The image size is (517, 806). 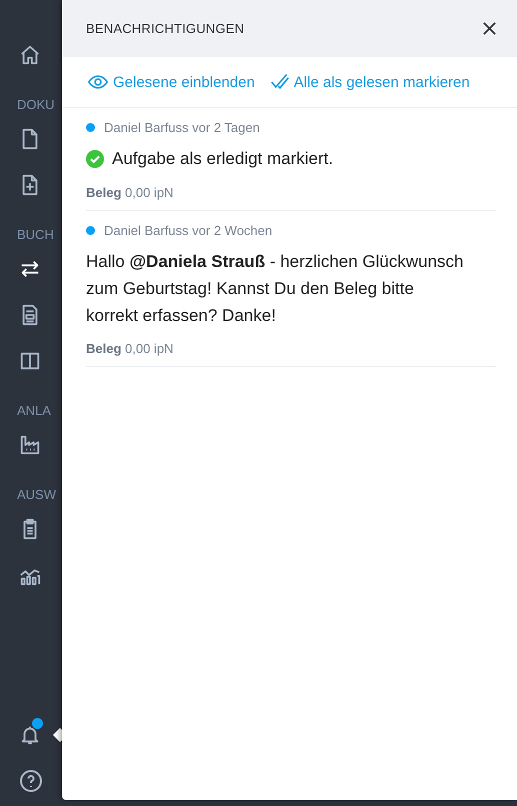 What do you see at coordinates (34, 410) in the screenshot?
I see `section-label: ANLA` at bounding box center [34, 410].